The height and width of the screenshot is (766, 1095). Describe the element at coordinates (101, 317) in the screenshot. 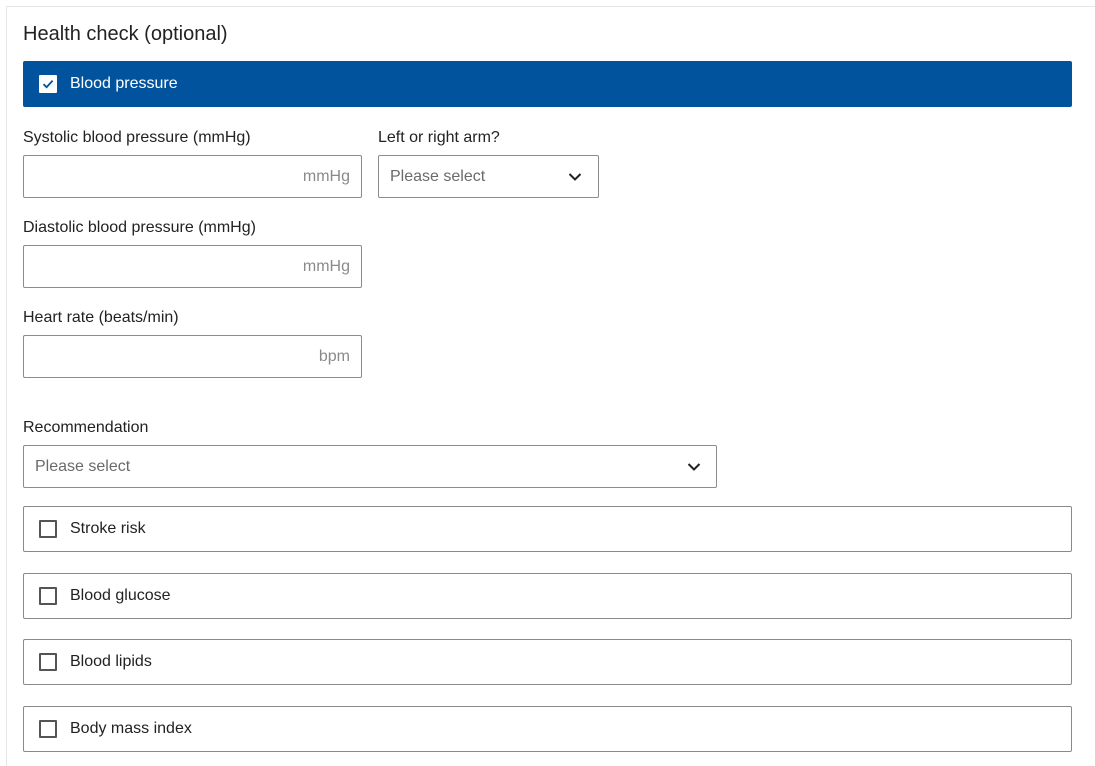

I see `heart-rate-label: Heart rate (beats/min)` at that location.